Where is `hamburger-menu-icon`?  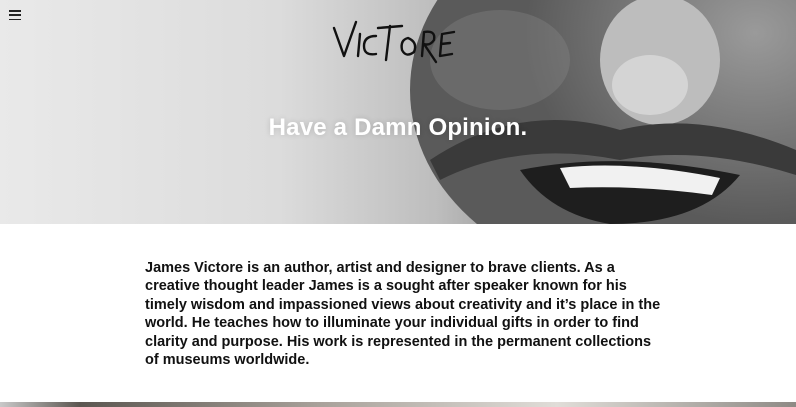 hamburger-menu-icon is located at coordinates (15, 15).